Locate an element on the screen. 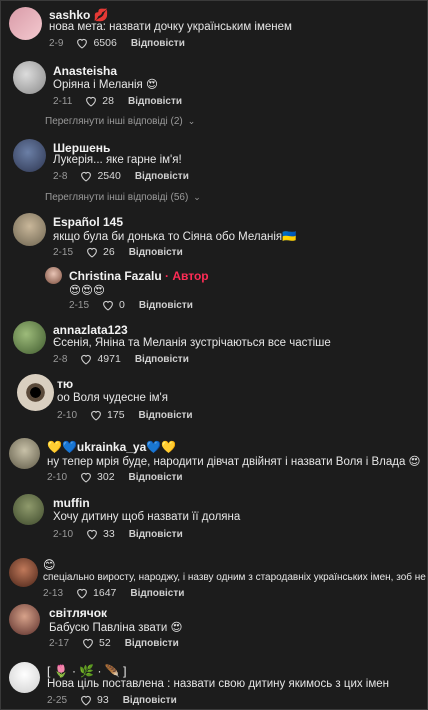  like-count: 2540 is located at coordinates (109, 176).